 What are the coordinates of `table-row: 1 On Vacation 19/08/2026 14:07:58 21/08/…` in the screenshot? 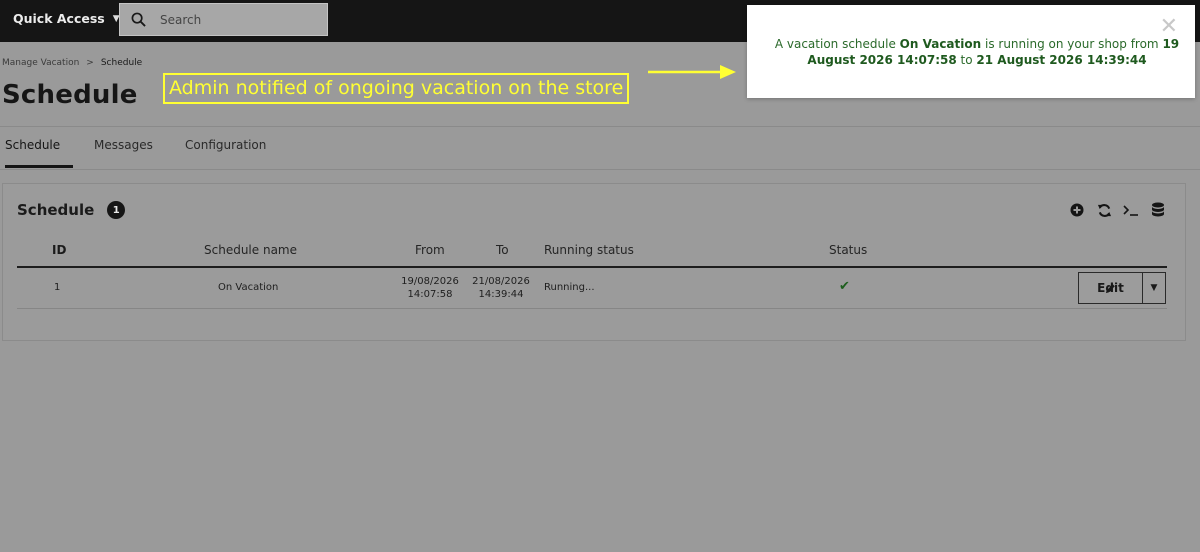 It's located at (592, 288).